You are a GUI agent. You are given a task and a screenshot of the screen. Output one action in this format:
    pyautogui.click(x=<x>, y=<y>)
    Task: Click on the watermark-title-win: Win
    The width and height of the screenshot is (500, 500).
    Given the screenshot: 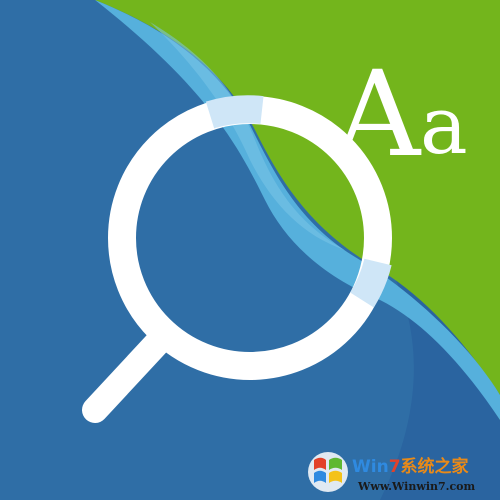 What is the action you would take?
    pyautogui.click(x=370, y=467)
    